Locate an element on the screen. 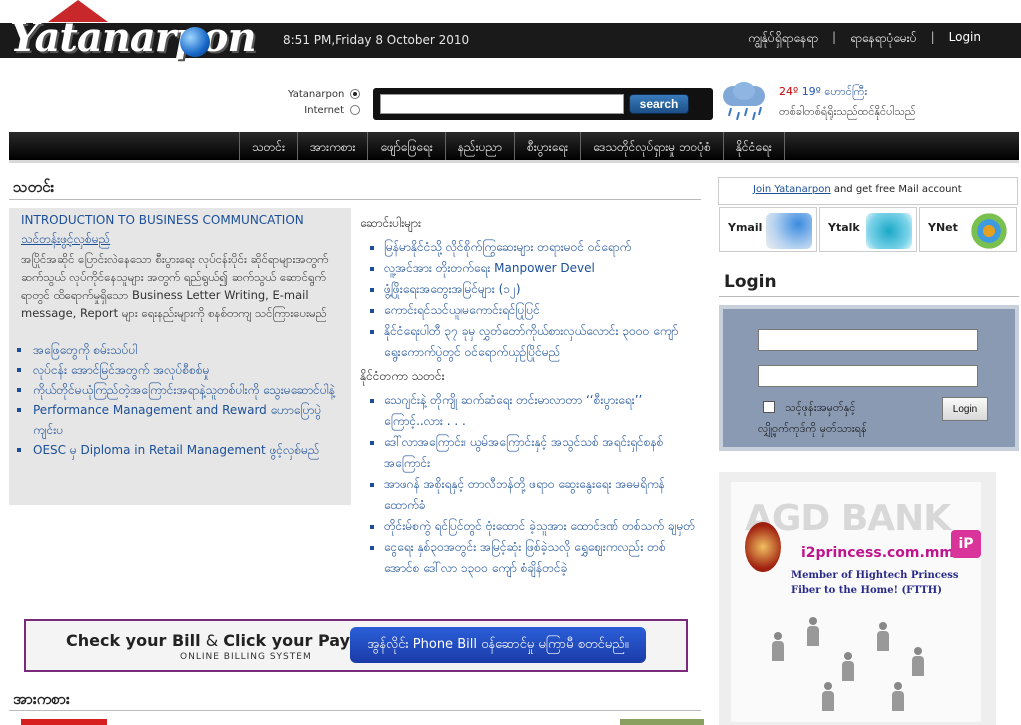 This screenshot has height=725, width=1021. site-logo: Yatanarpon is located at coordinates (137, 32).